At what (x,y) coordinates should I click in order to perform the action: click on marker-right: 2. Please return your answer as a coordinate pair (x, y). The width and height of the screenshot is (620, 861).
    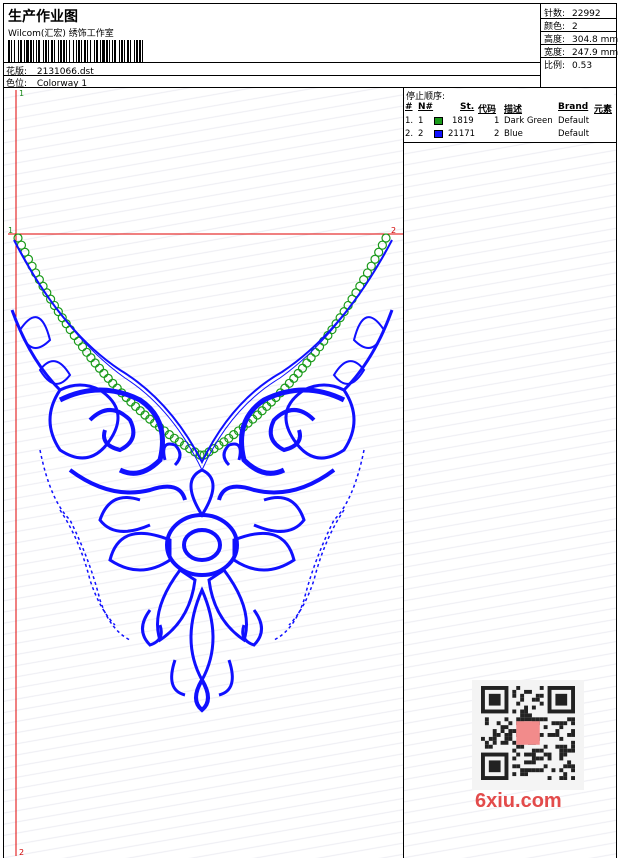
    Looking at the image, I should click on (394, 230).